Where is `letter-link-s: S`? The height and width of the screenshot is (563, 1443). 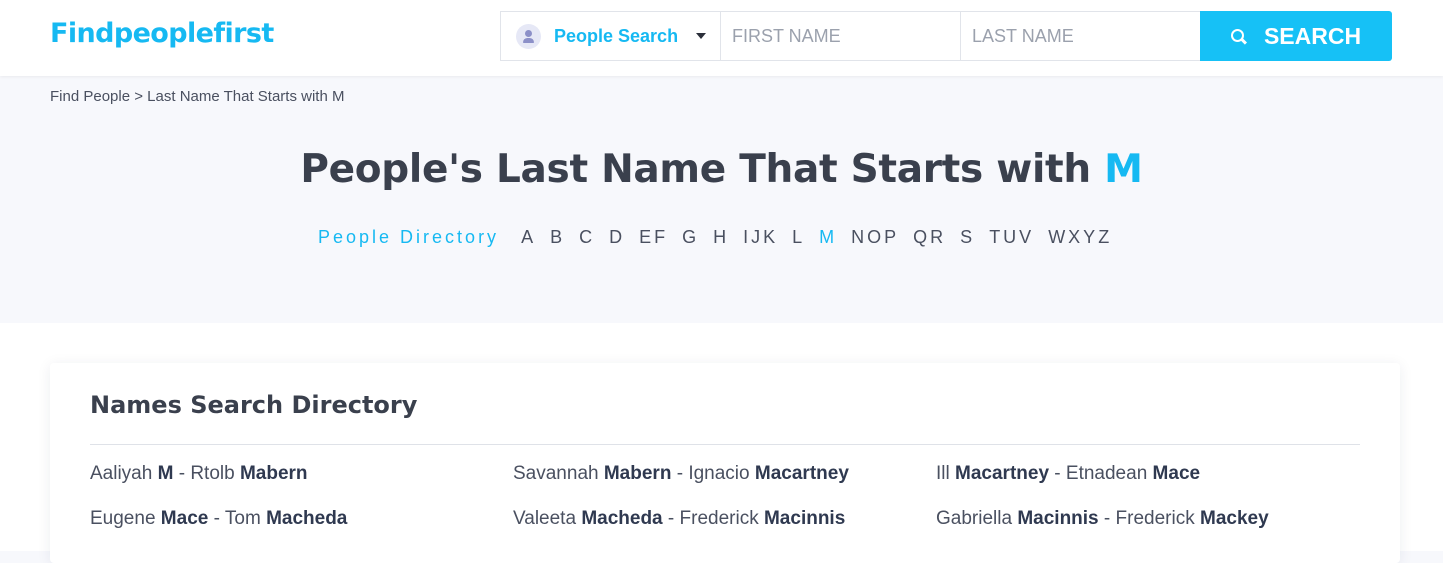 letter-link-s: S is located at coordinates (967, 237).